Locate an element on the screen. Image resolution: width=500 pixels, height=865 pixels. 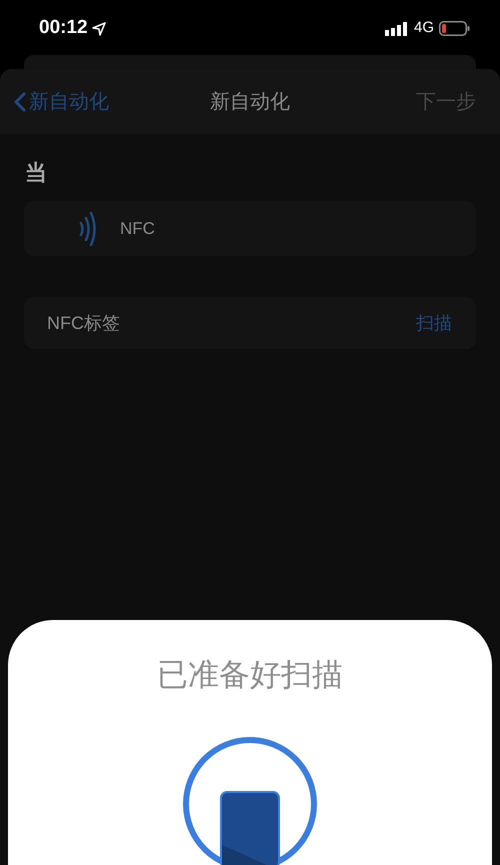
trigger-label: NFC is located at coordinates (137, 229).